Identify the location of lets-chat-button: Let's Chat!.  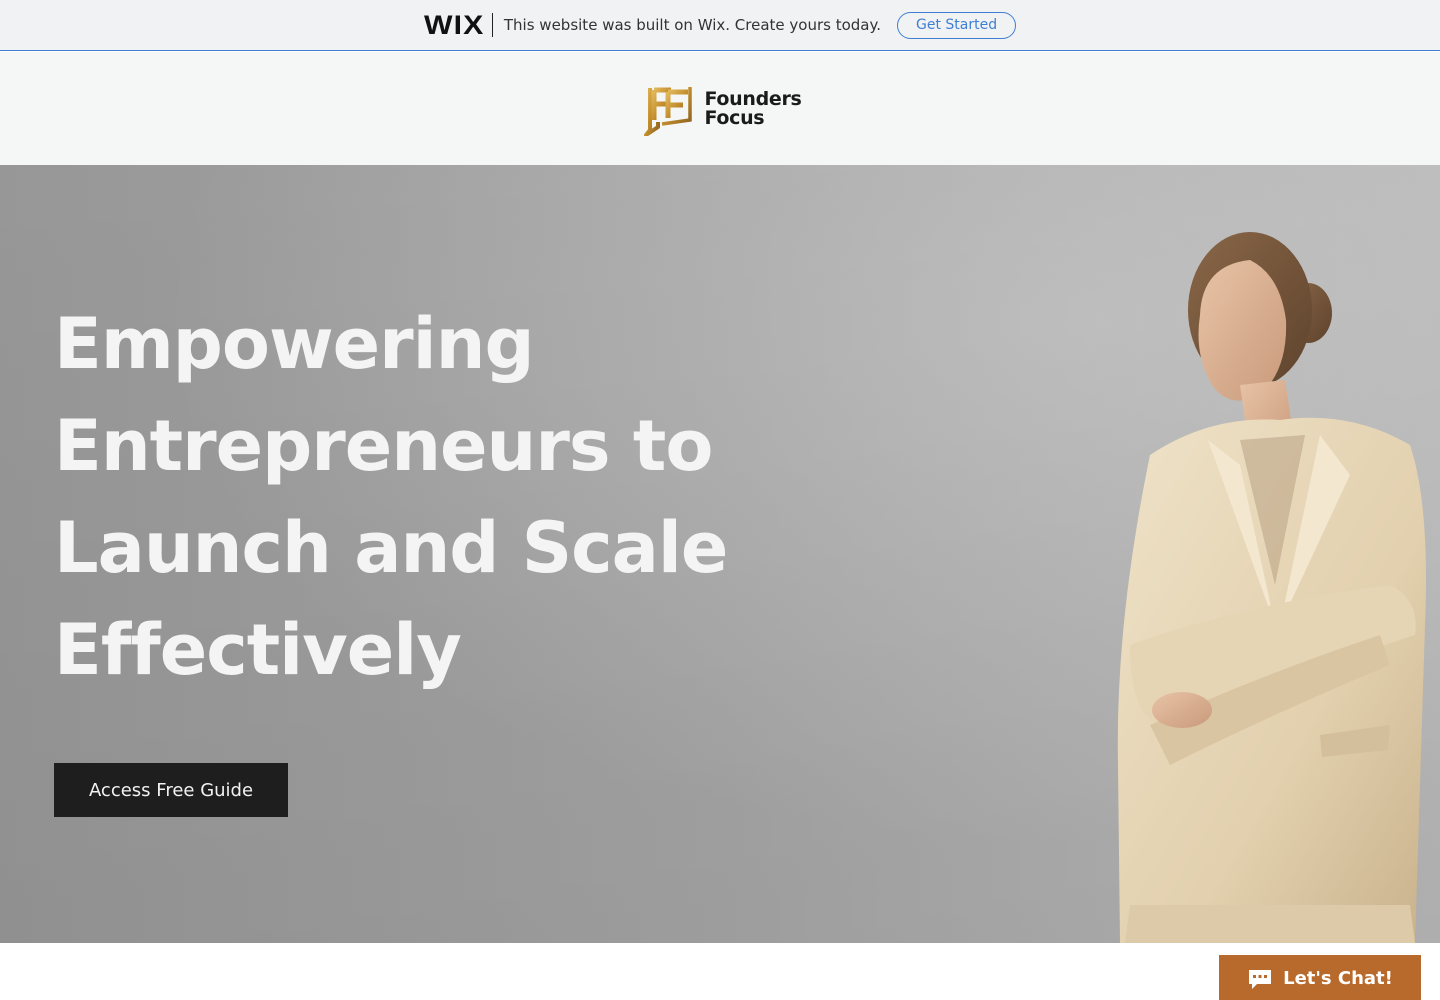
(1320, 977).